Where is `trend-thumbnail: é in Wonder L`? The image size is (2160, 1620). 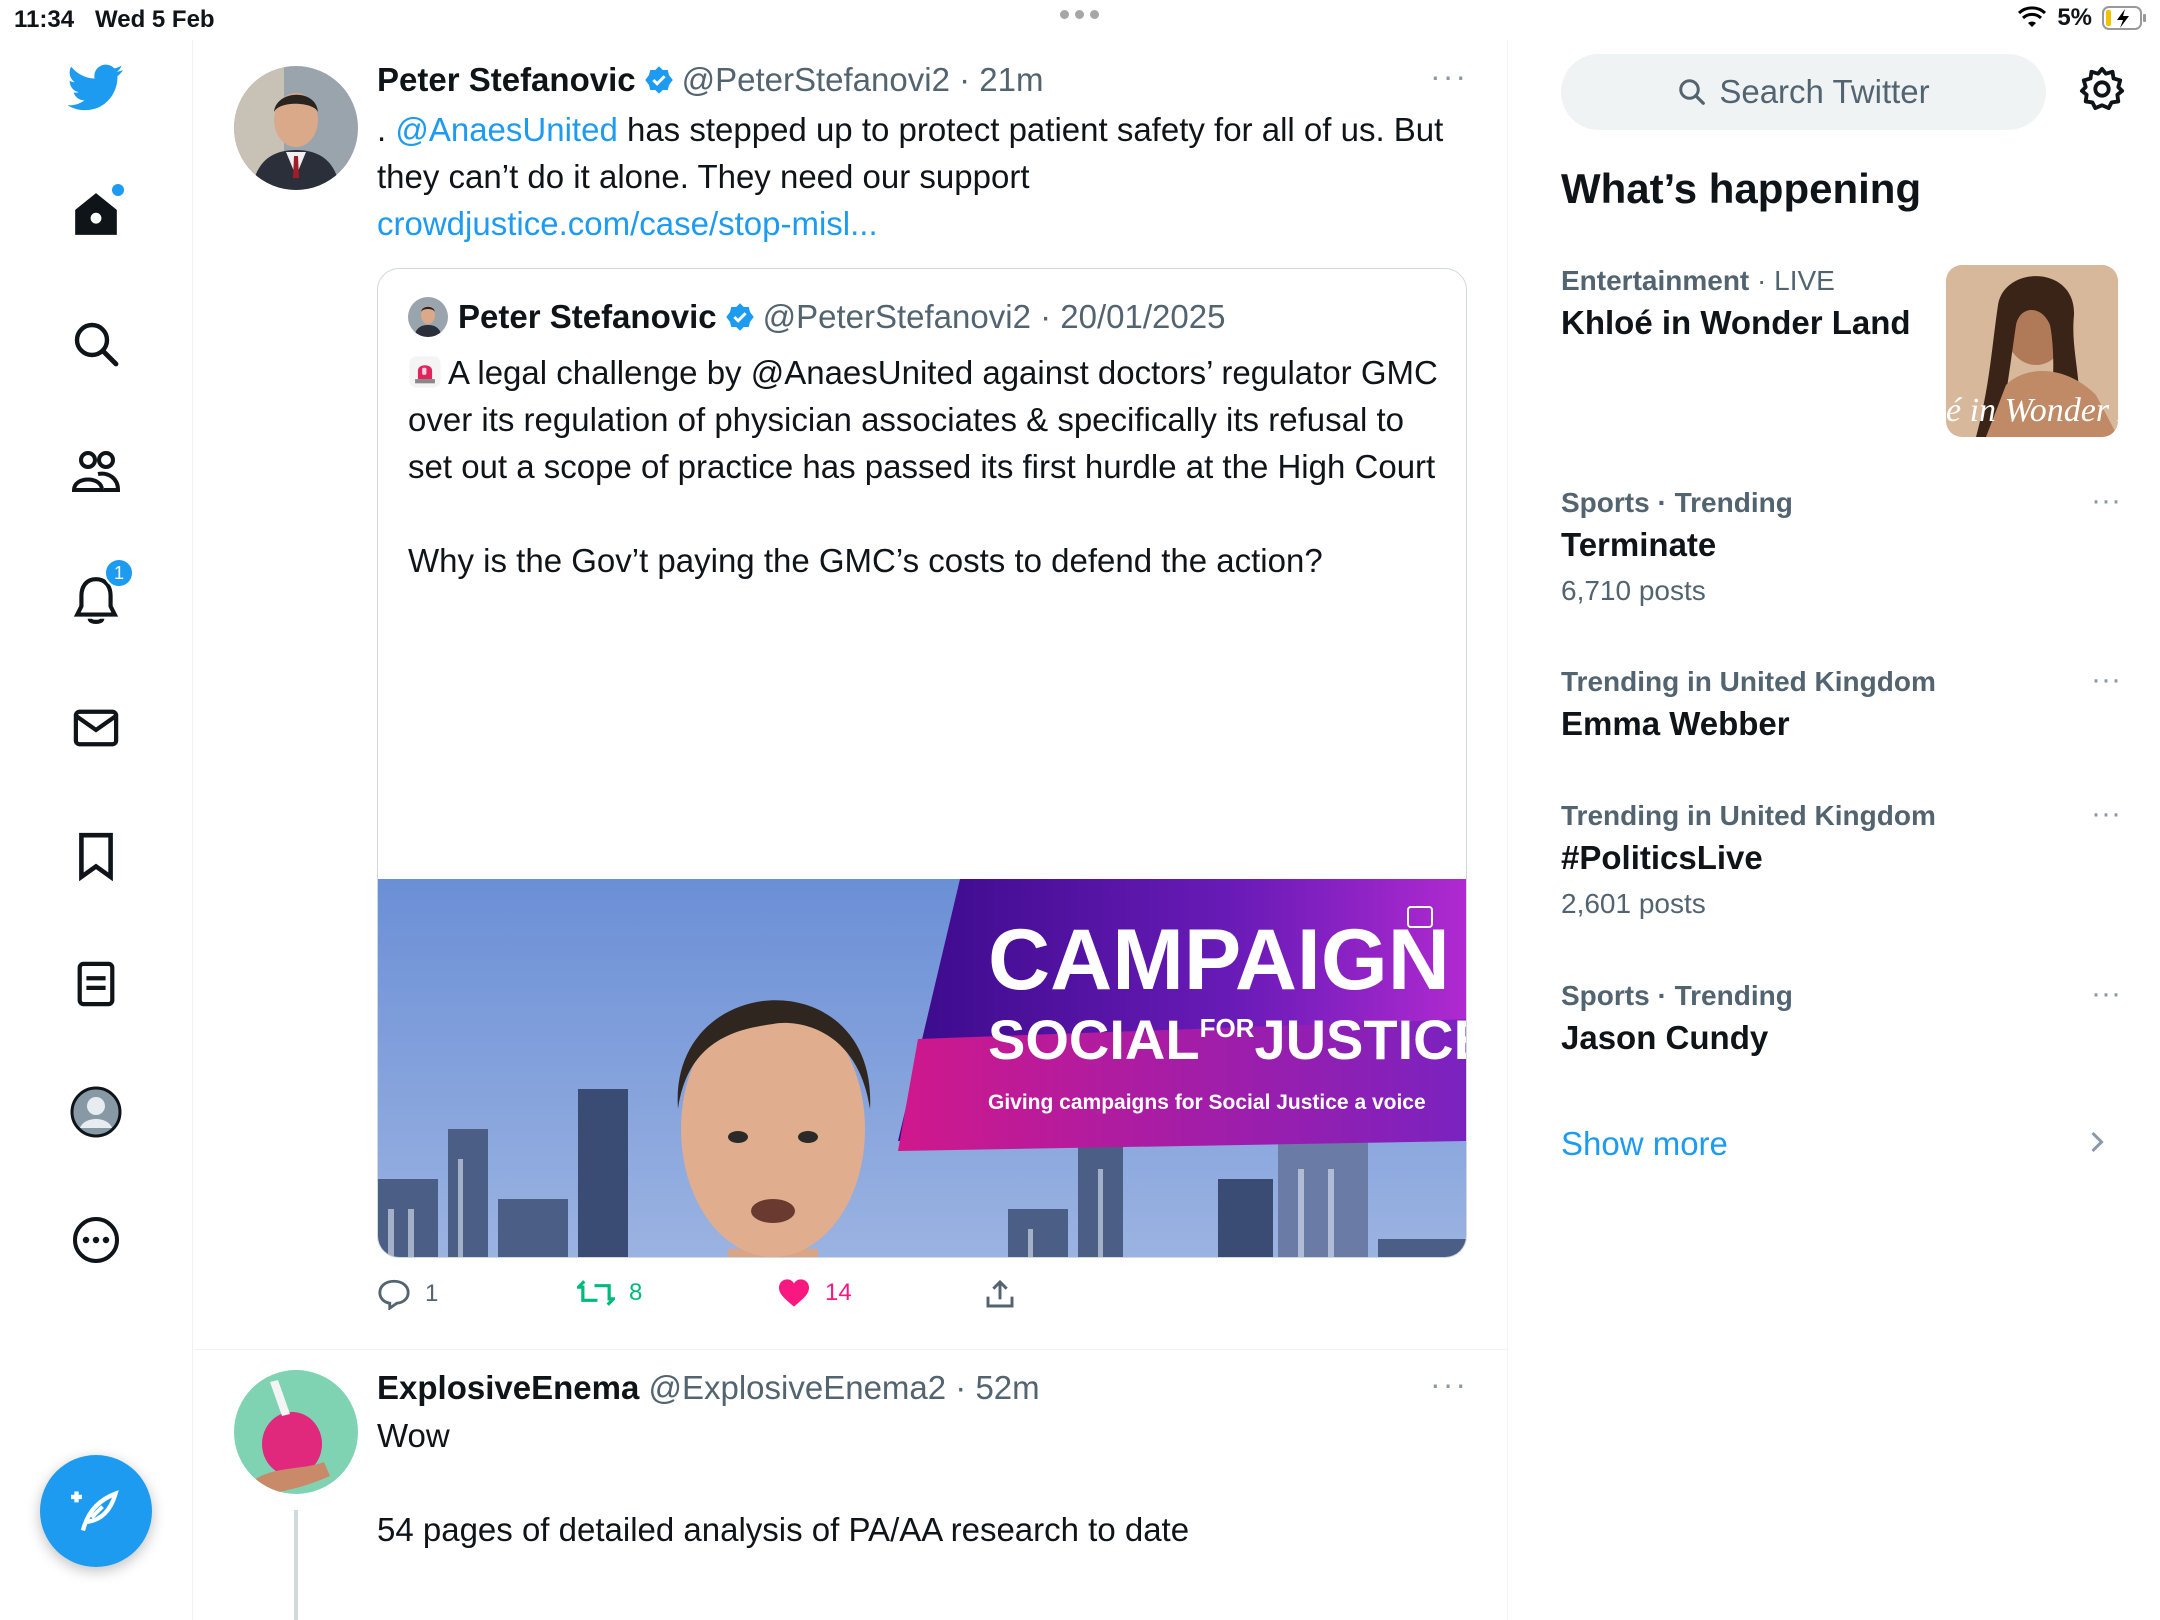 trend-thumbnail: é in Wonder L is located at coordinates (2032, 351).